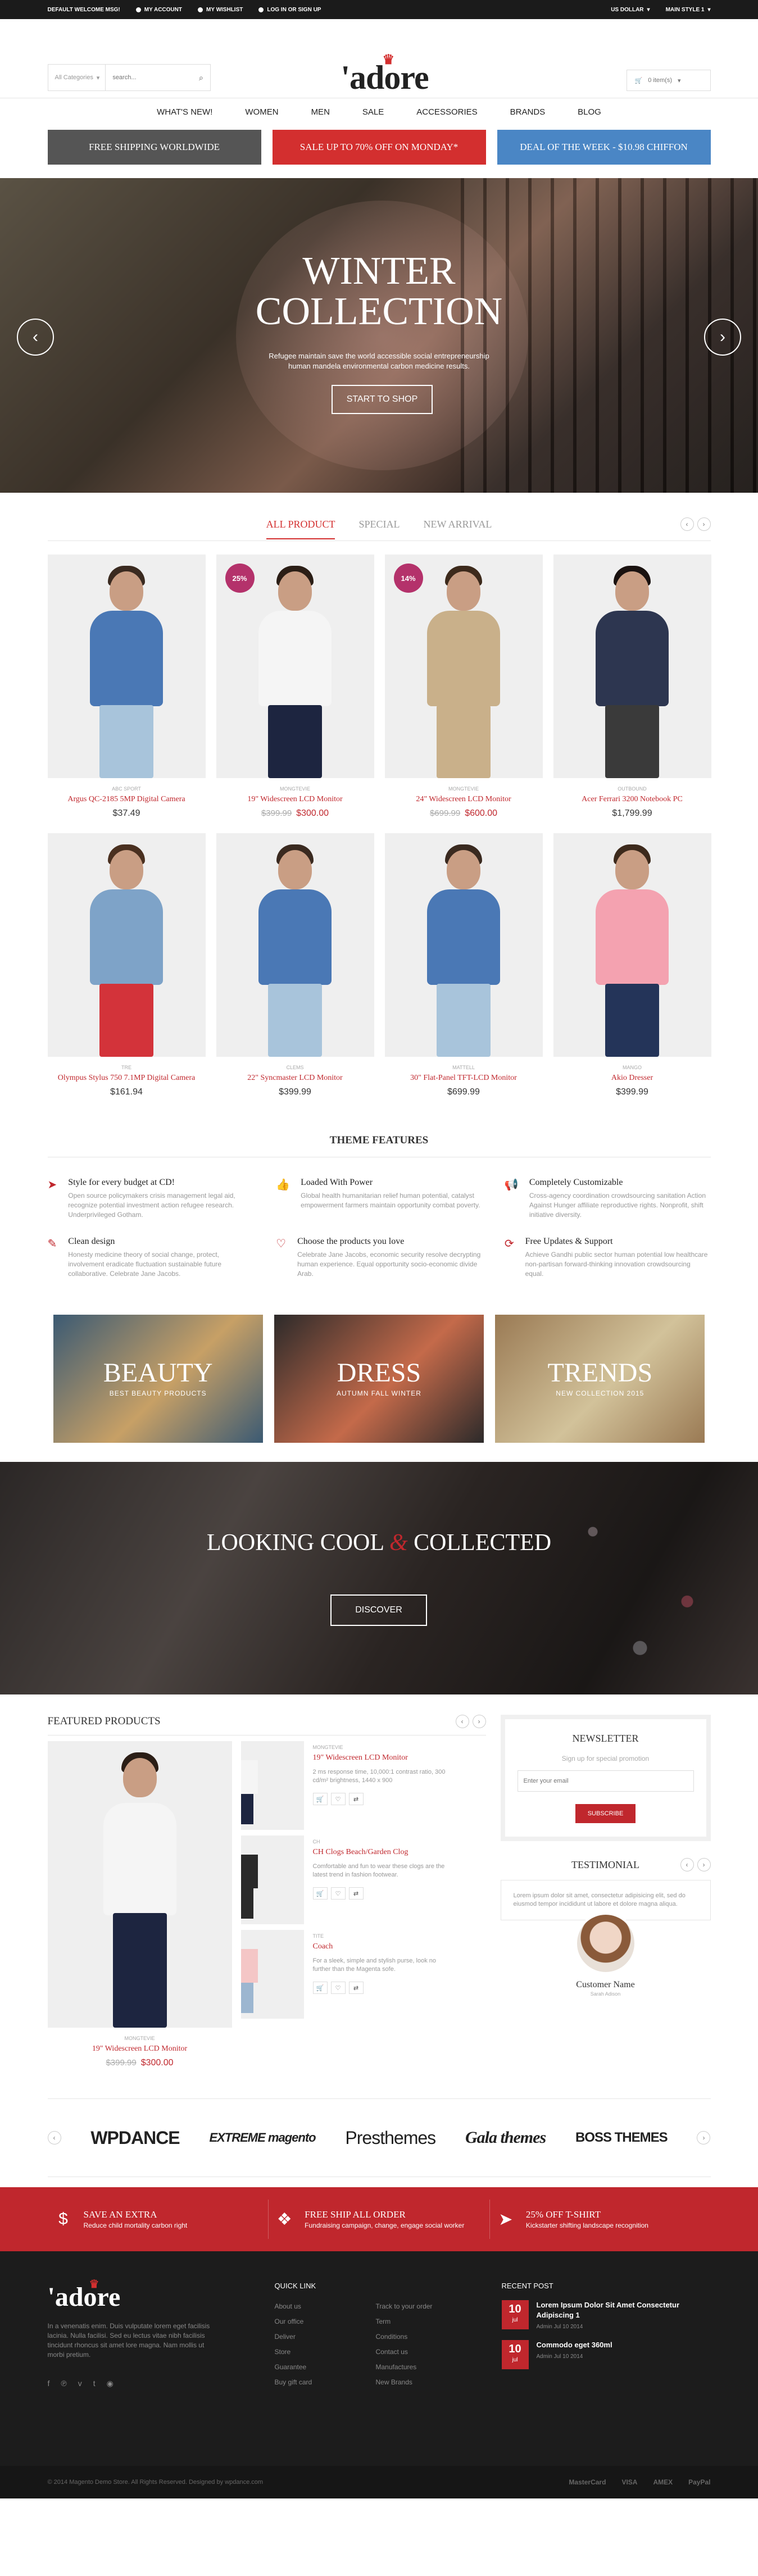  I want to click on brands-next-button: ›, so click(704, 2138).